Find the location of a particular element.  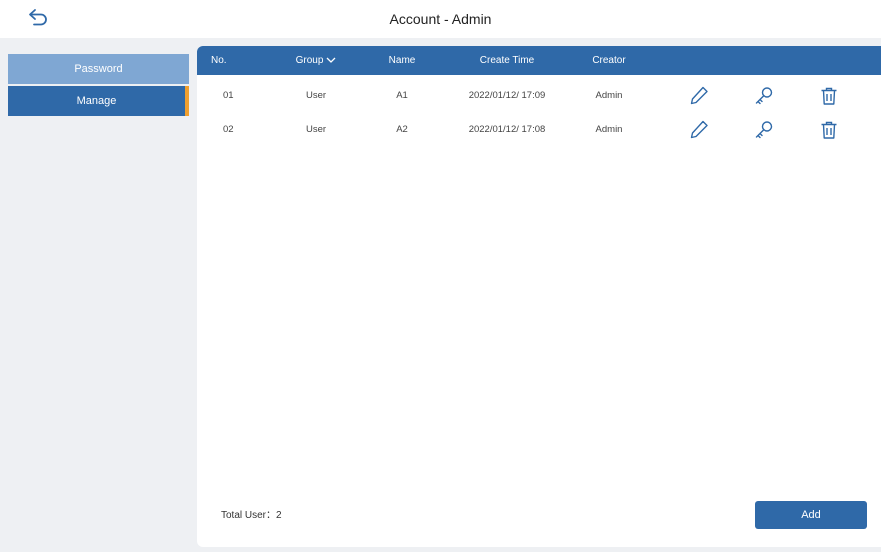

table-row: 01 User A1 2022/01/12/ 17:09 Admin is located at coordinates (539, 96).